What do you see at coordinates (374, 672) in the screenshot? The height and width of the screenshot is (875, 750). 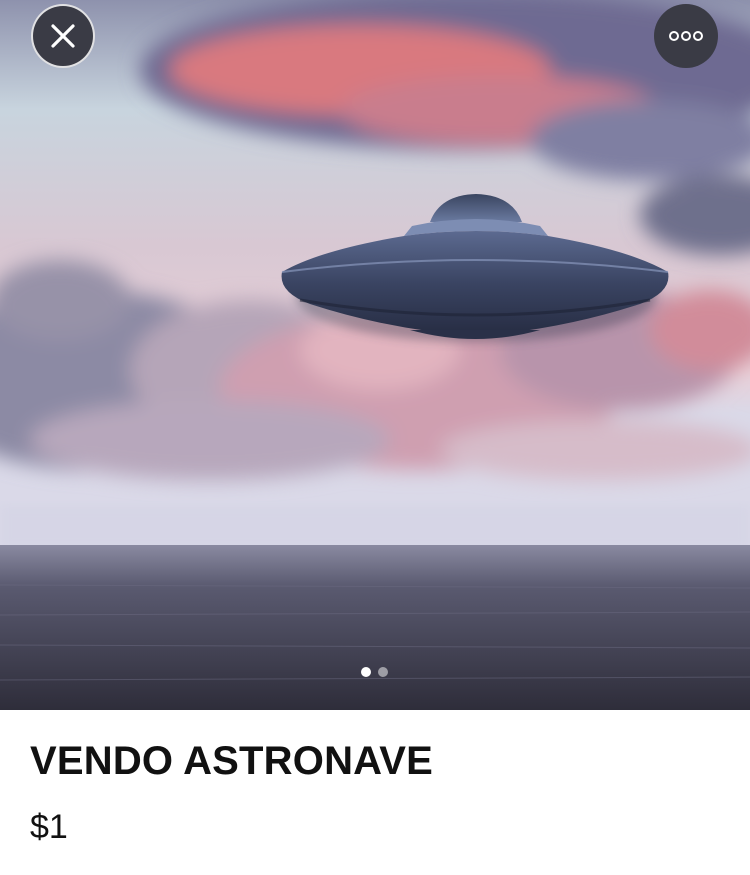 I see `photo-pagination` at bounding box center [374, 672].